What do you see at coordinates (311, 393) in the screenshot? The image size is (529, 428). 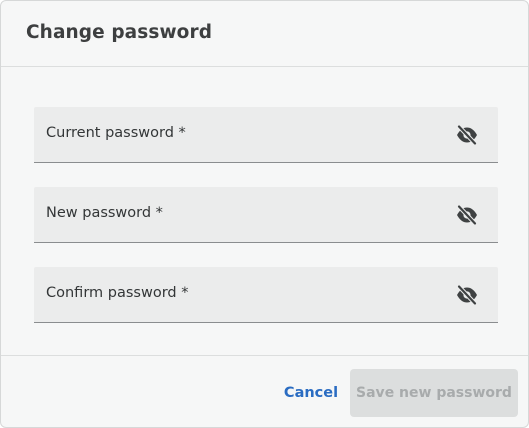 I see `cancel-button: Cancel` at bounding box center [311, 393].